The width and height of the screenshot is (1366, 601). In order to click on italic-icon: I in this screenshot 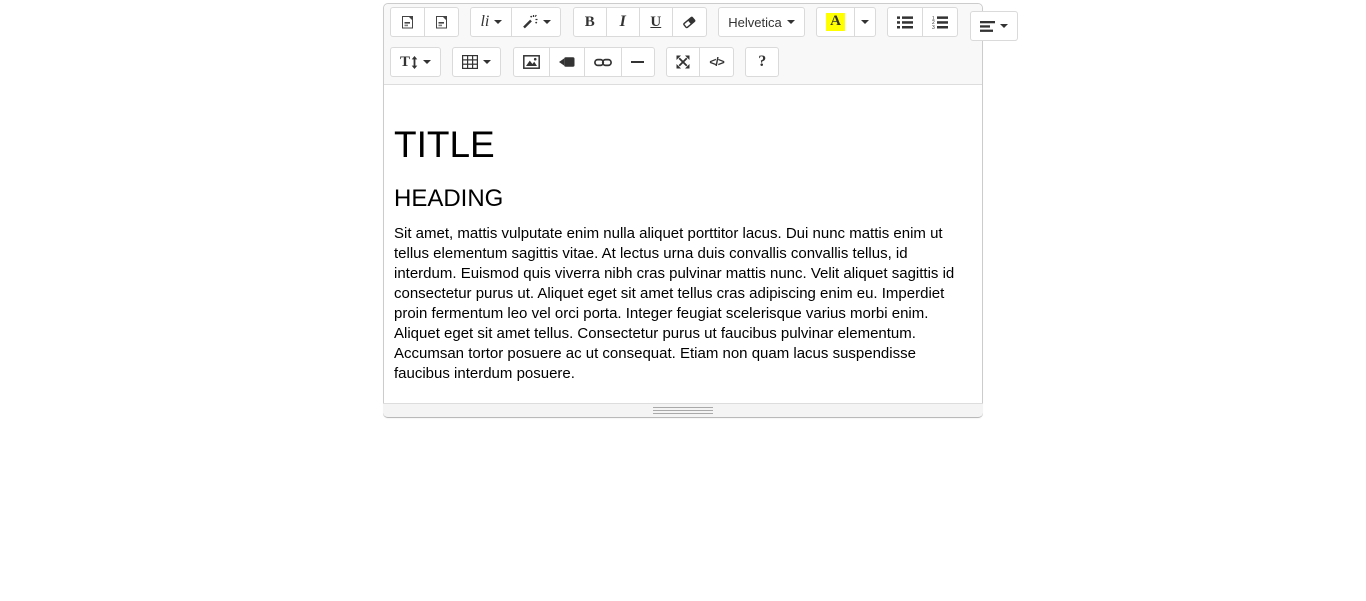, I will do `click(622, 21)`.